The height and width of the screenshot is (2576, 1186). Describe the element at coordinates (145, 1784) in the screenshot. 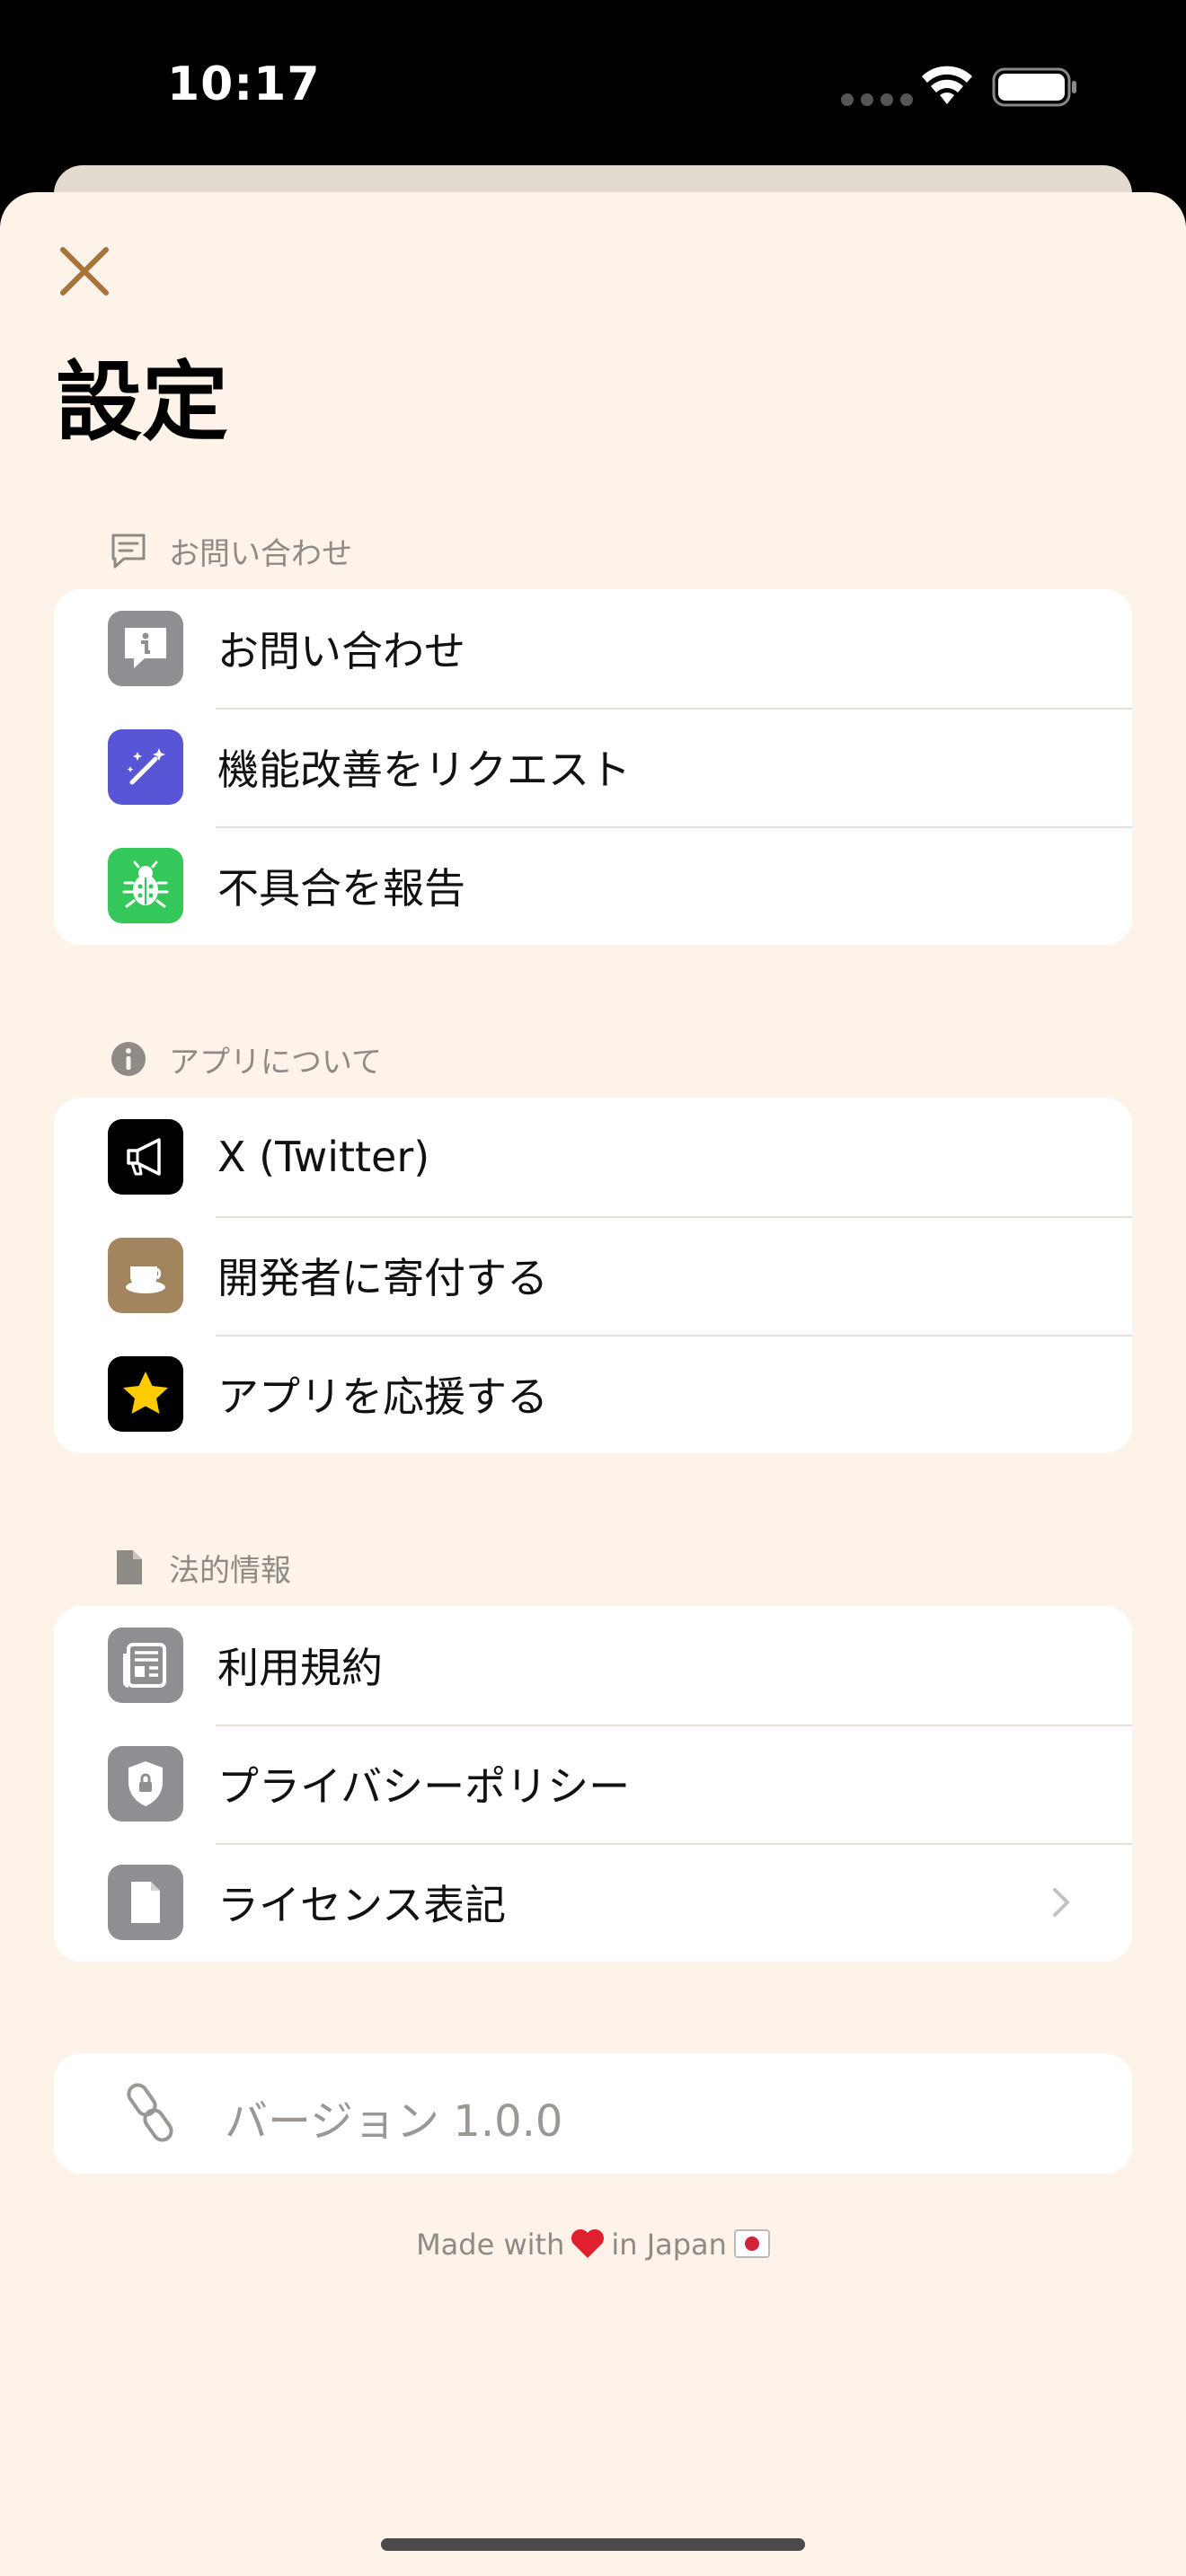

I see `shield-lock-icon` at that location.